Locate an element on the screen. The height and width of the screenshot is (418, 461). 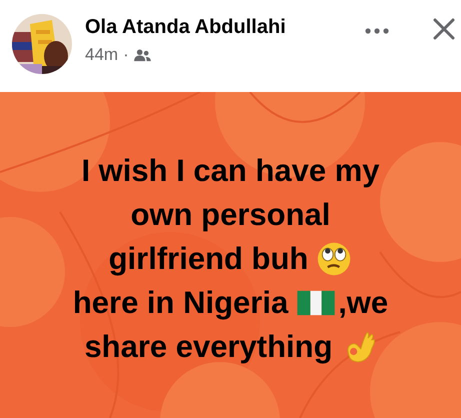
post-text: here in Nigeria is located at coordinates (180, 303).